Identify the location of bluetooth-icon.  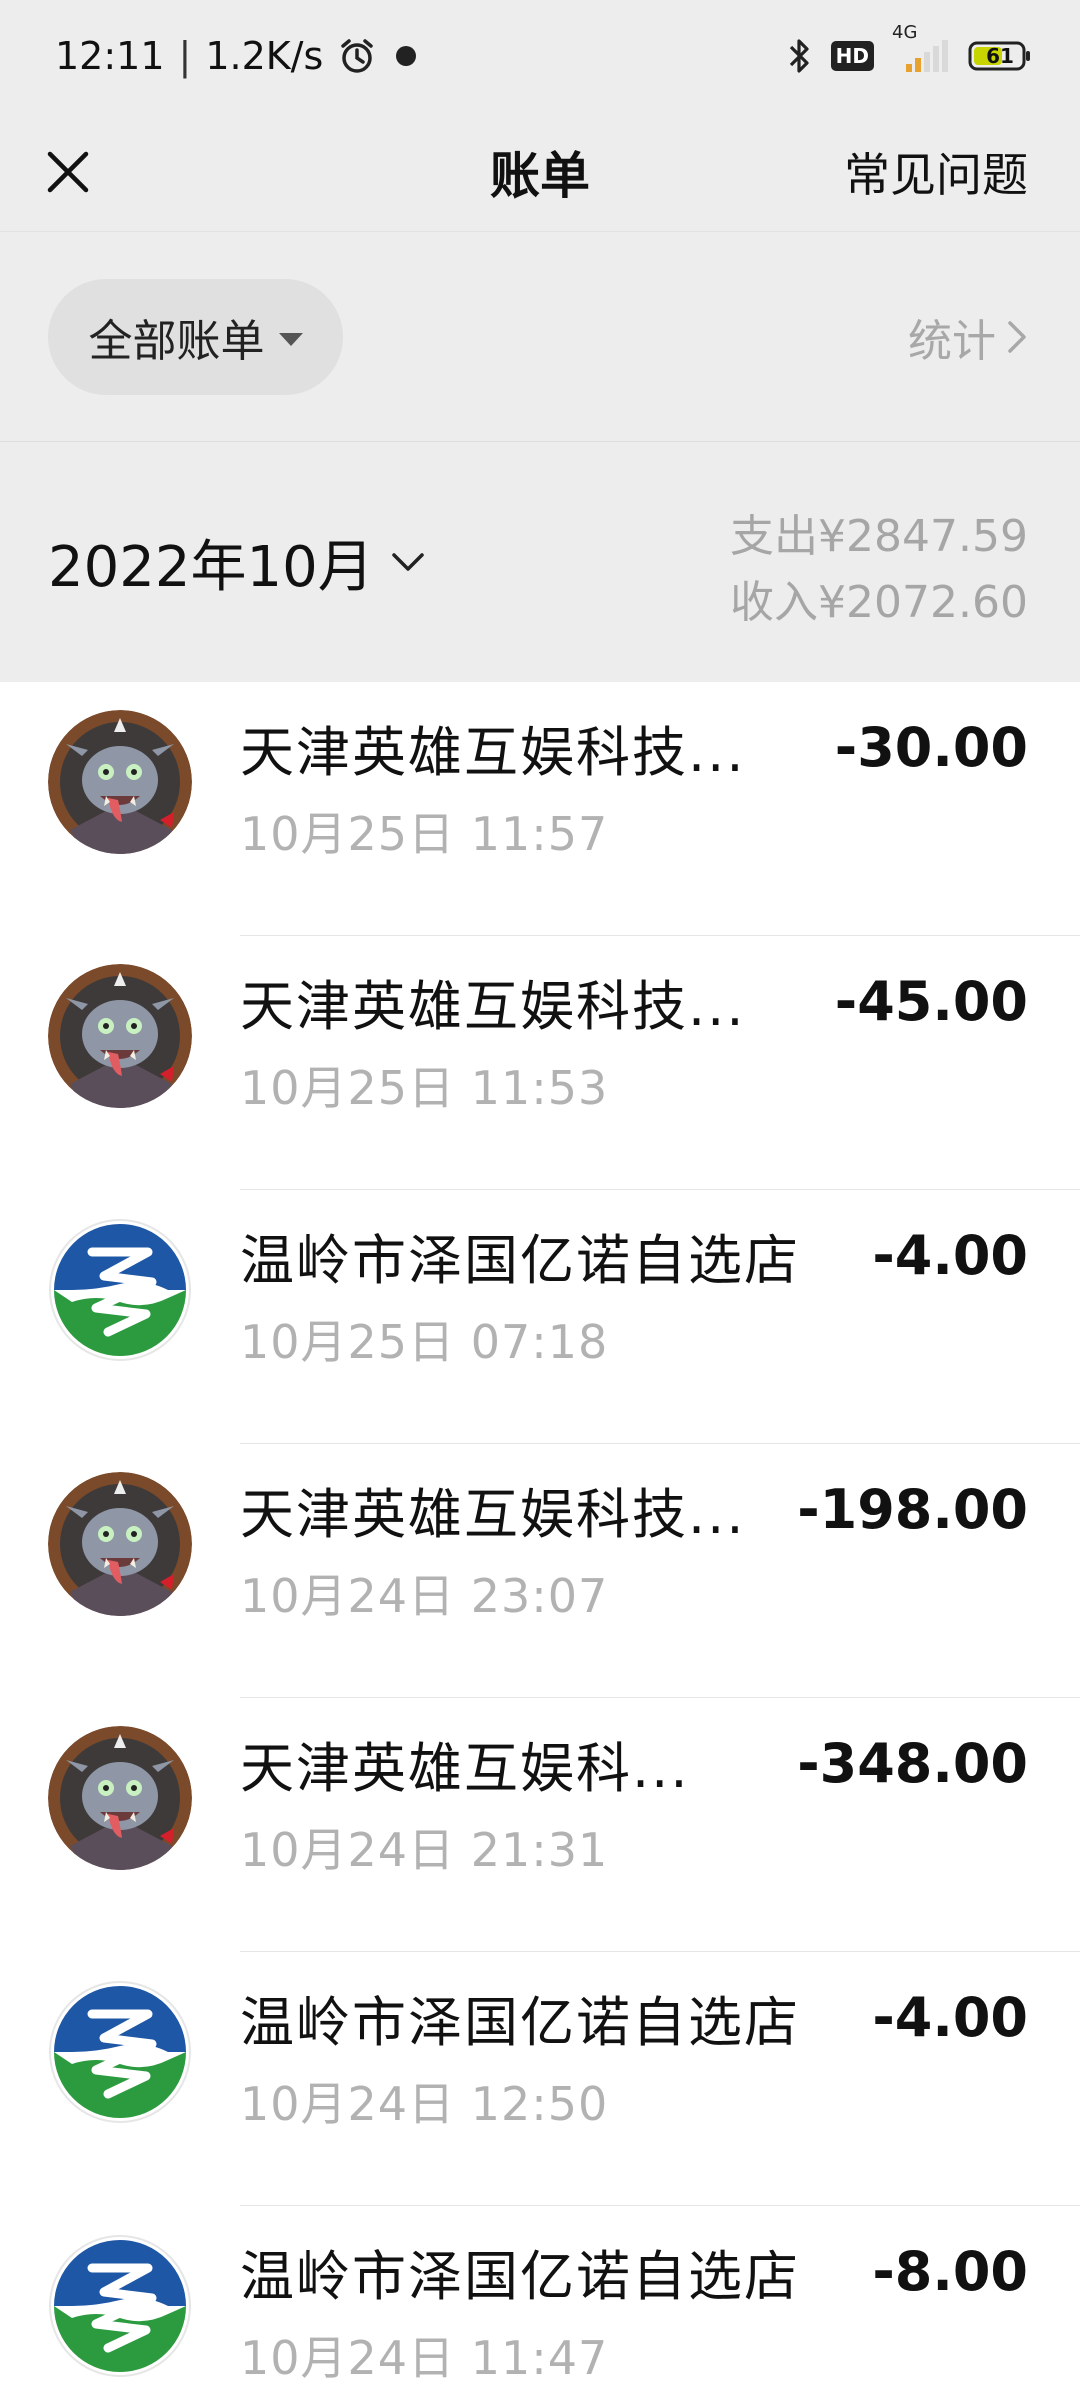
(800, 56).